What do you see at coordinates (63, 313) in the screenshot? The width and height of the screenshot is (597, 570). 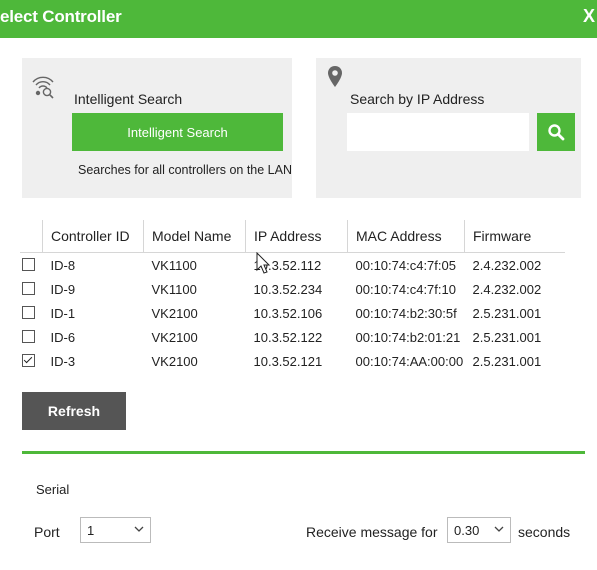 I see `cell-controller-id: ID-1` at bounding box center [63, 313].